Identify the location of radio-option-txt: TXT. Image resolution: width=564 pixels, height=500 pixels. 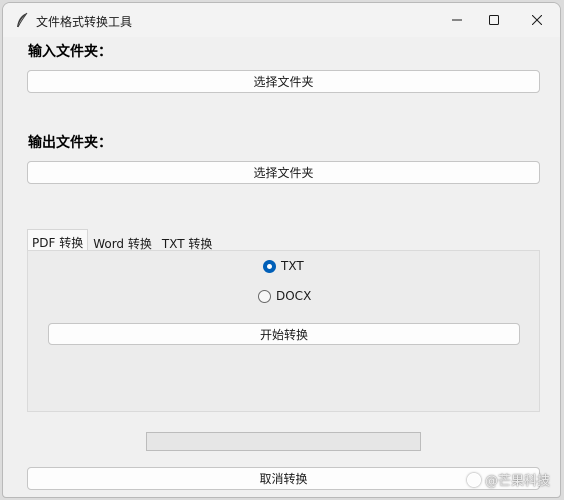
(283, 266).